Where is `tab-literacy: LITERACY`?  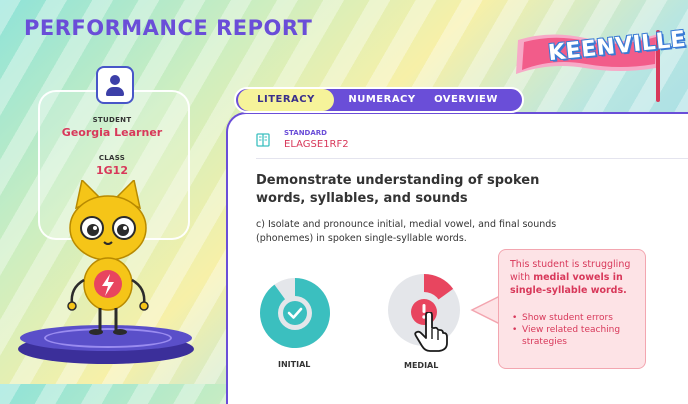 tab-literacy: LITERACY is located at coordinates (286, 100).